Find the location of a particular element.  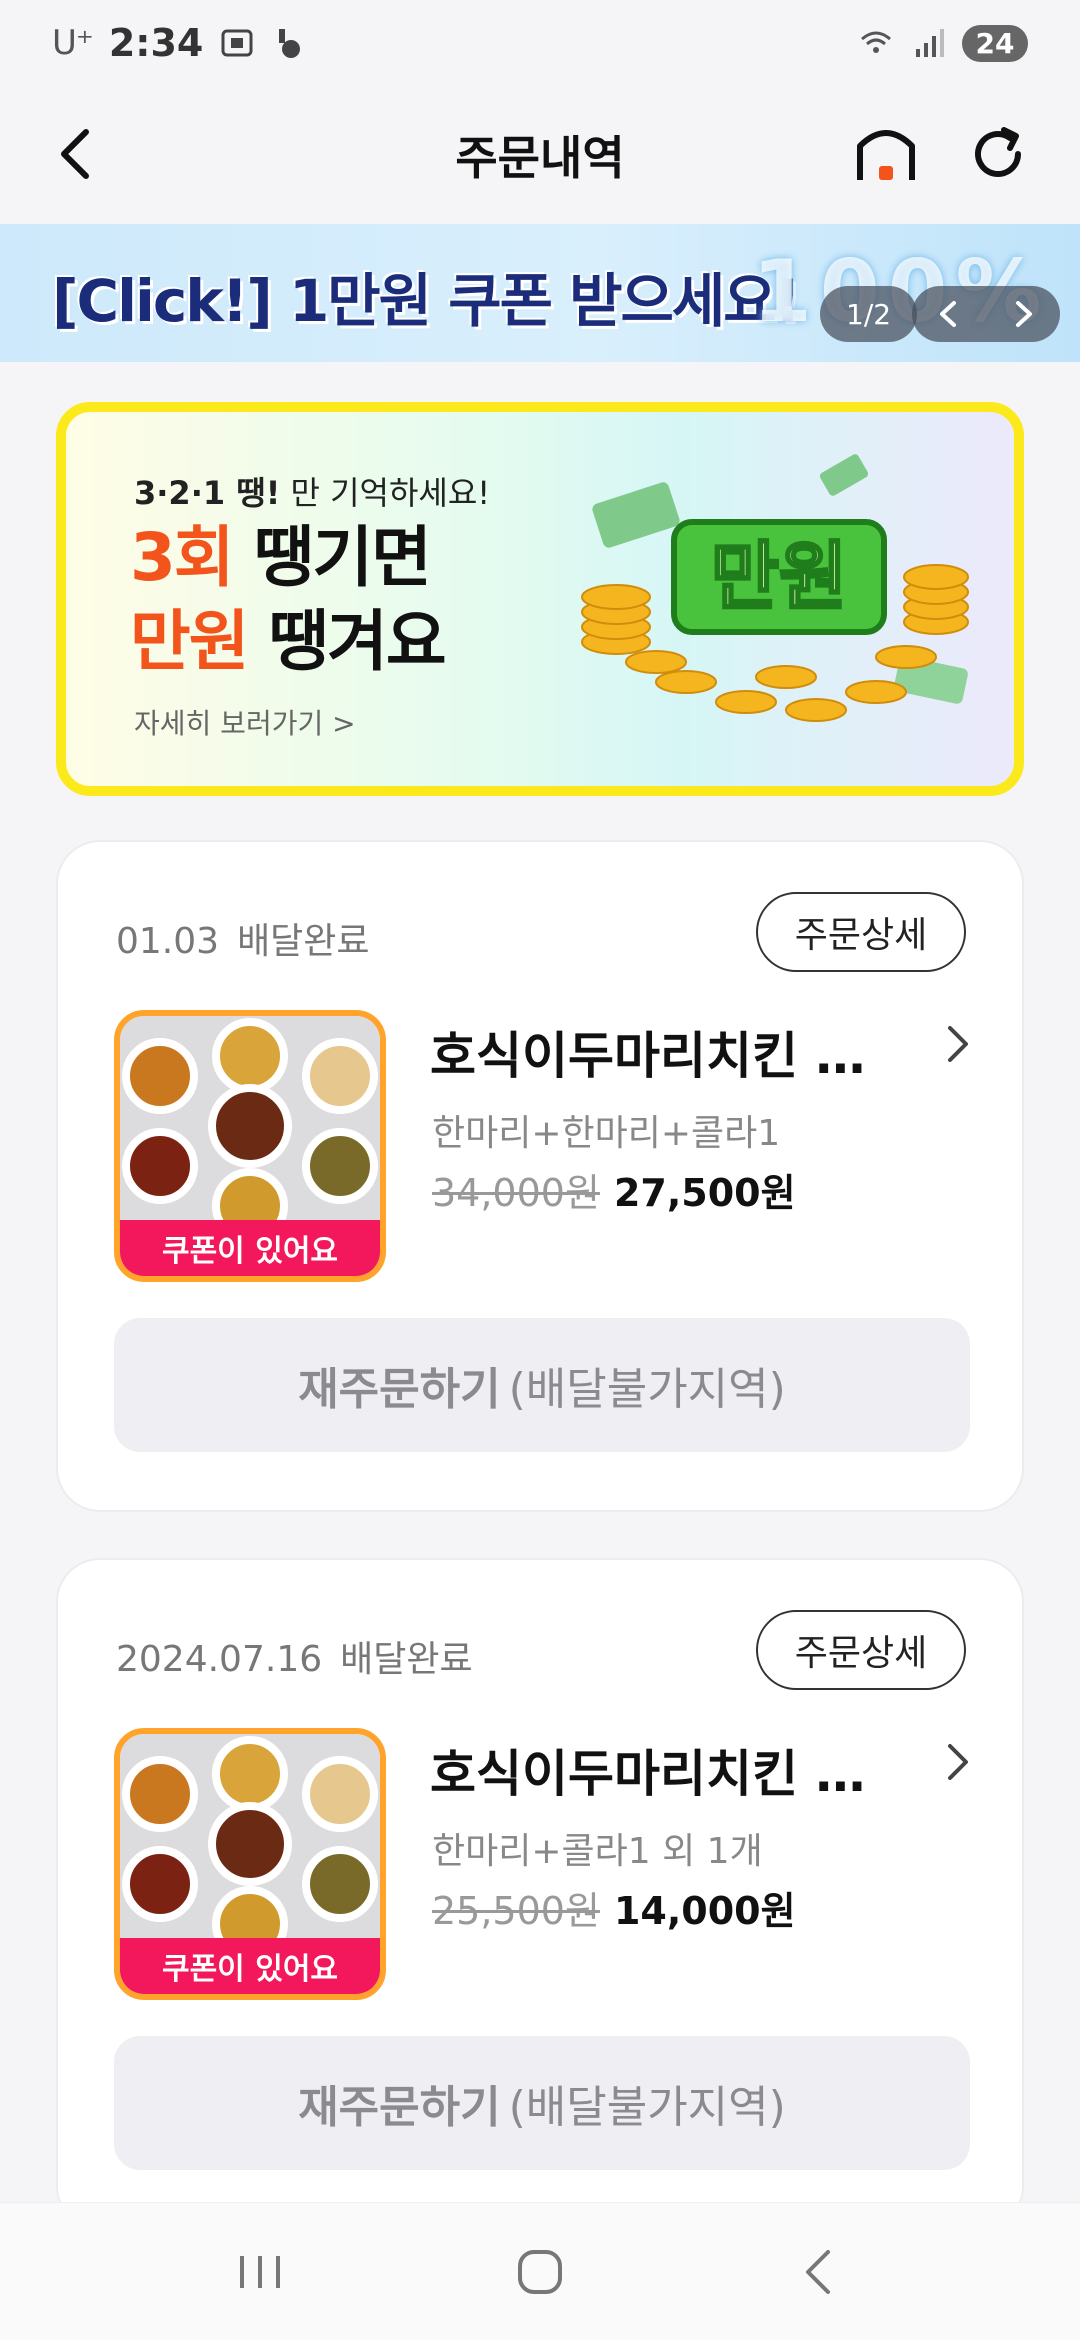

system-home-button is located at coordinates (540, 2272).